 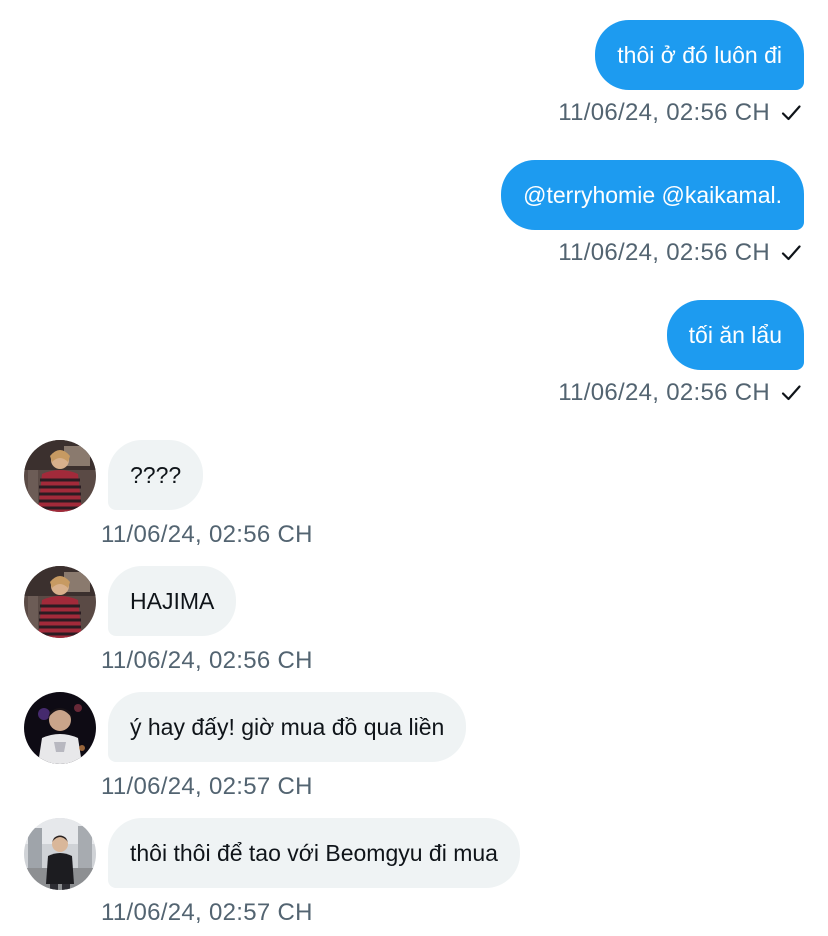 What do you see at coordinates (156, 475) in the screenshot?
I see `incoming-message-bubble: ????` at bounding box center [156, 475].